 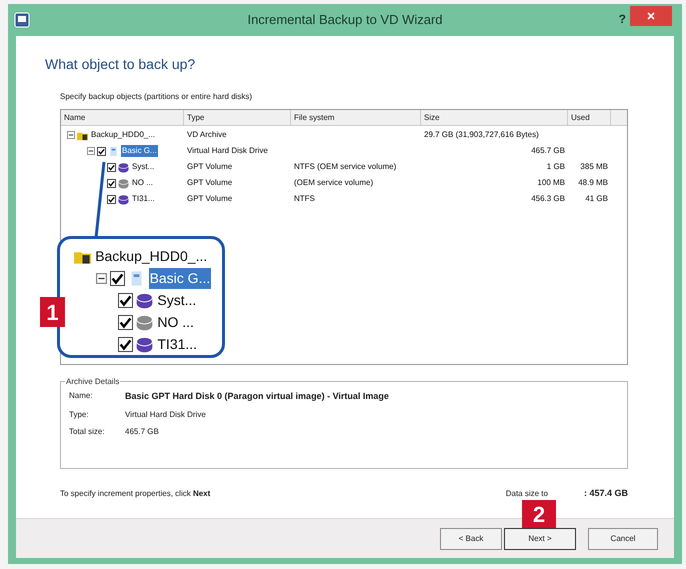 I want to click on table-cell-text: 41 GB, so click(x=596, y=199).